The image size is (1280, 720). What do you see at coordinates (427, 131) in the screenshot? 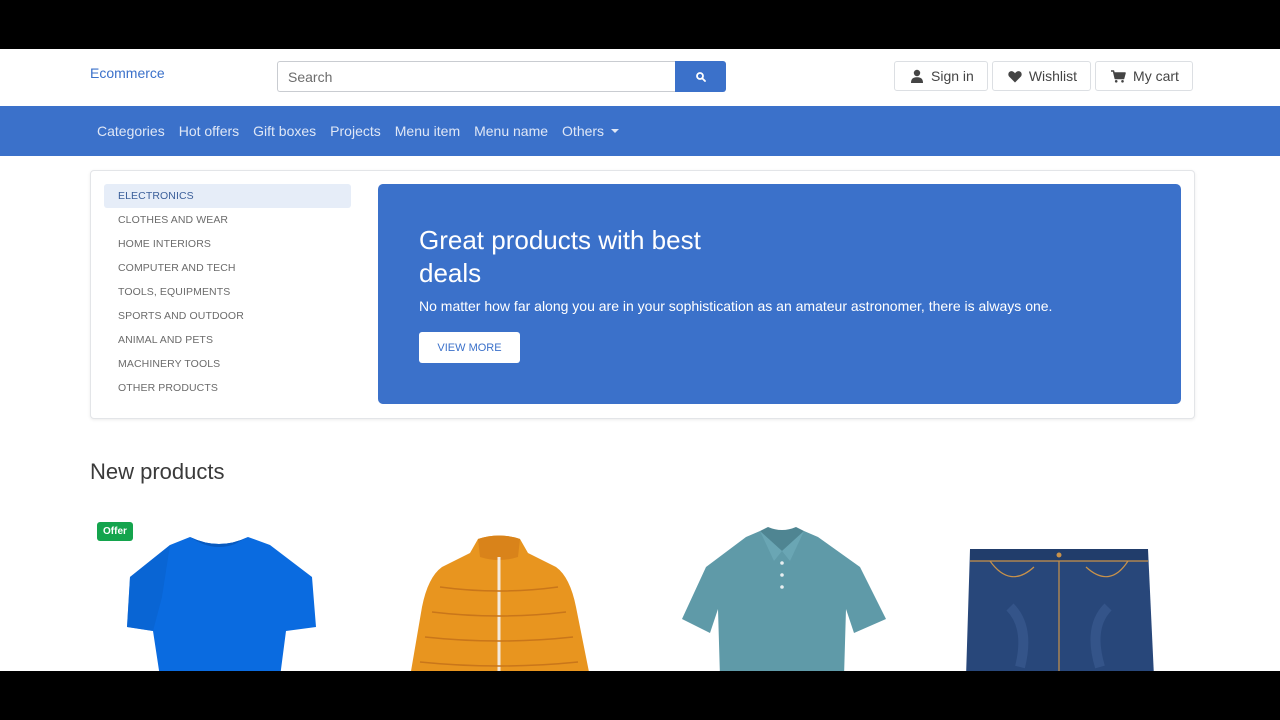
I see `nav-item-menu-item: Menu item` at bounding box center [427, 131].